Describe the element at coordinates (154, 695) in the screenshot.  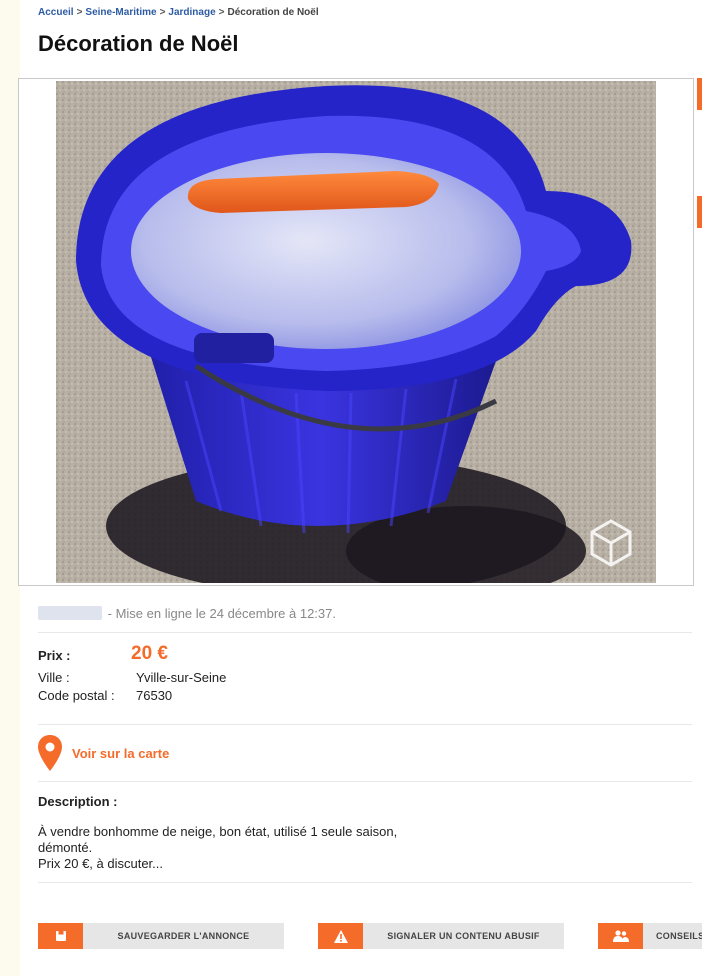
I see `postal-value: 76530` at that location.